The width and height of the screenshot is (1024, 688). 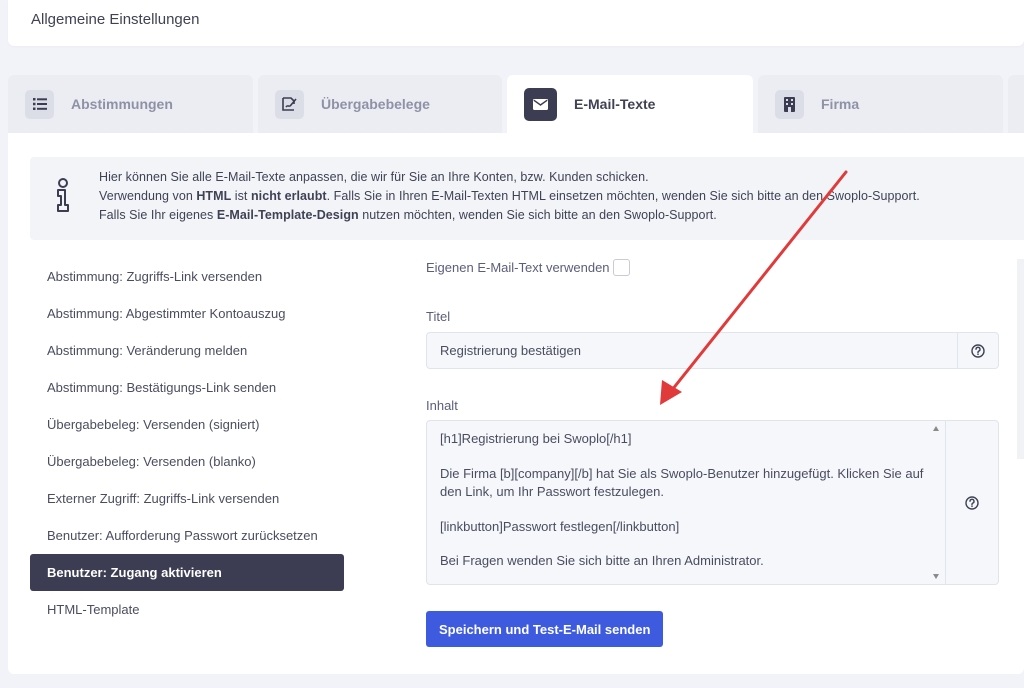 I want to click on title-help-icon, so click(x=977, y=350).